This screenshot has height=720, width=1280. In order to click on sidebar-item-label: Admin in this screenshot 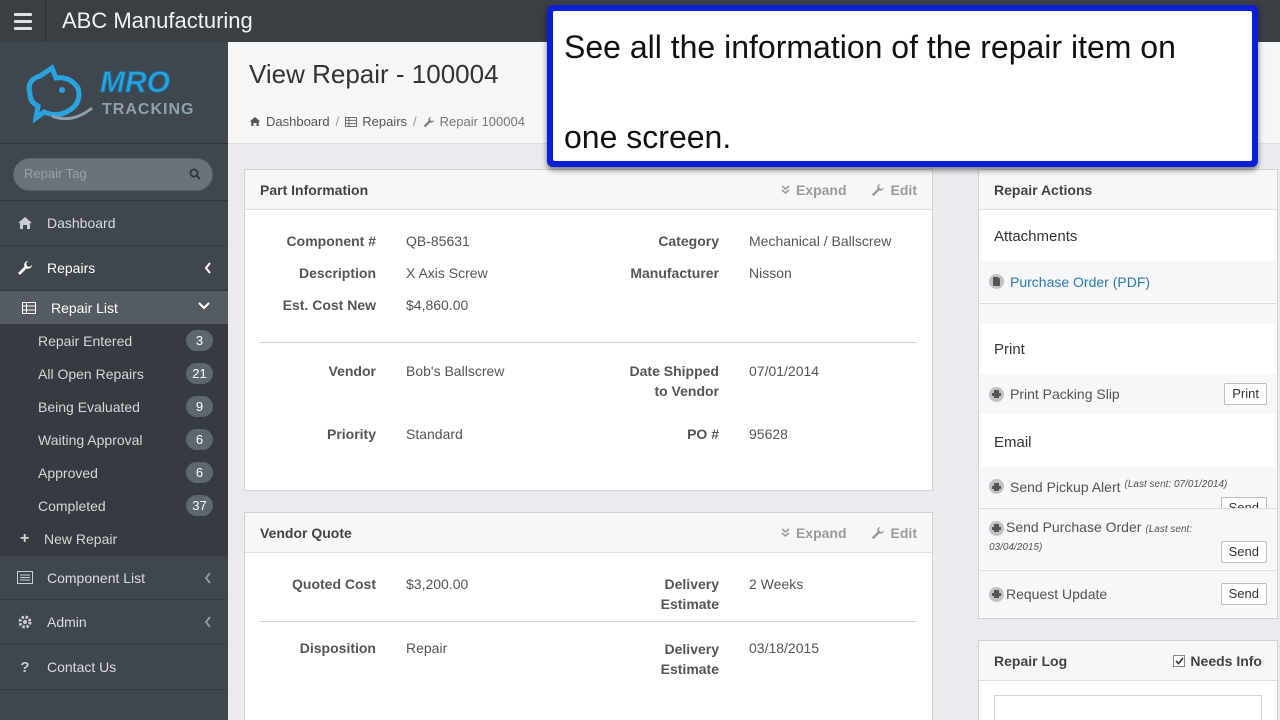, I will do `click(67, 622)`.